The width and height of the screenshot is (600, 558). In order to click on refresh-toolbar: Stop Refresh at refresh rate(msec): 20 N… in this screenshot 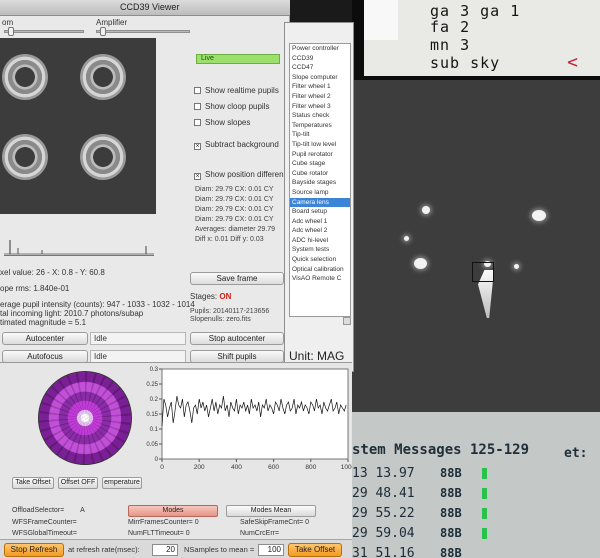, I will do `click(176, 548)`.